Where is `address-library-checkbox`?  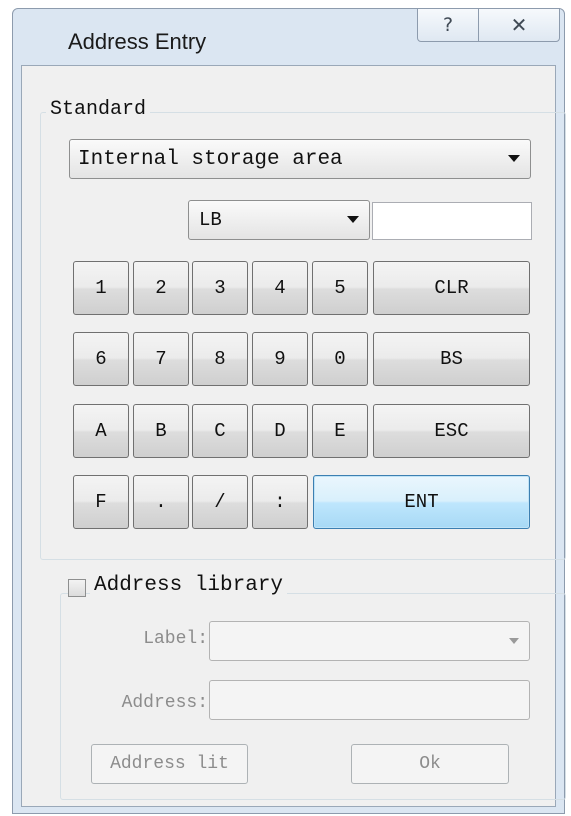 address-library-checkbox is located at coordinates (77, 588).